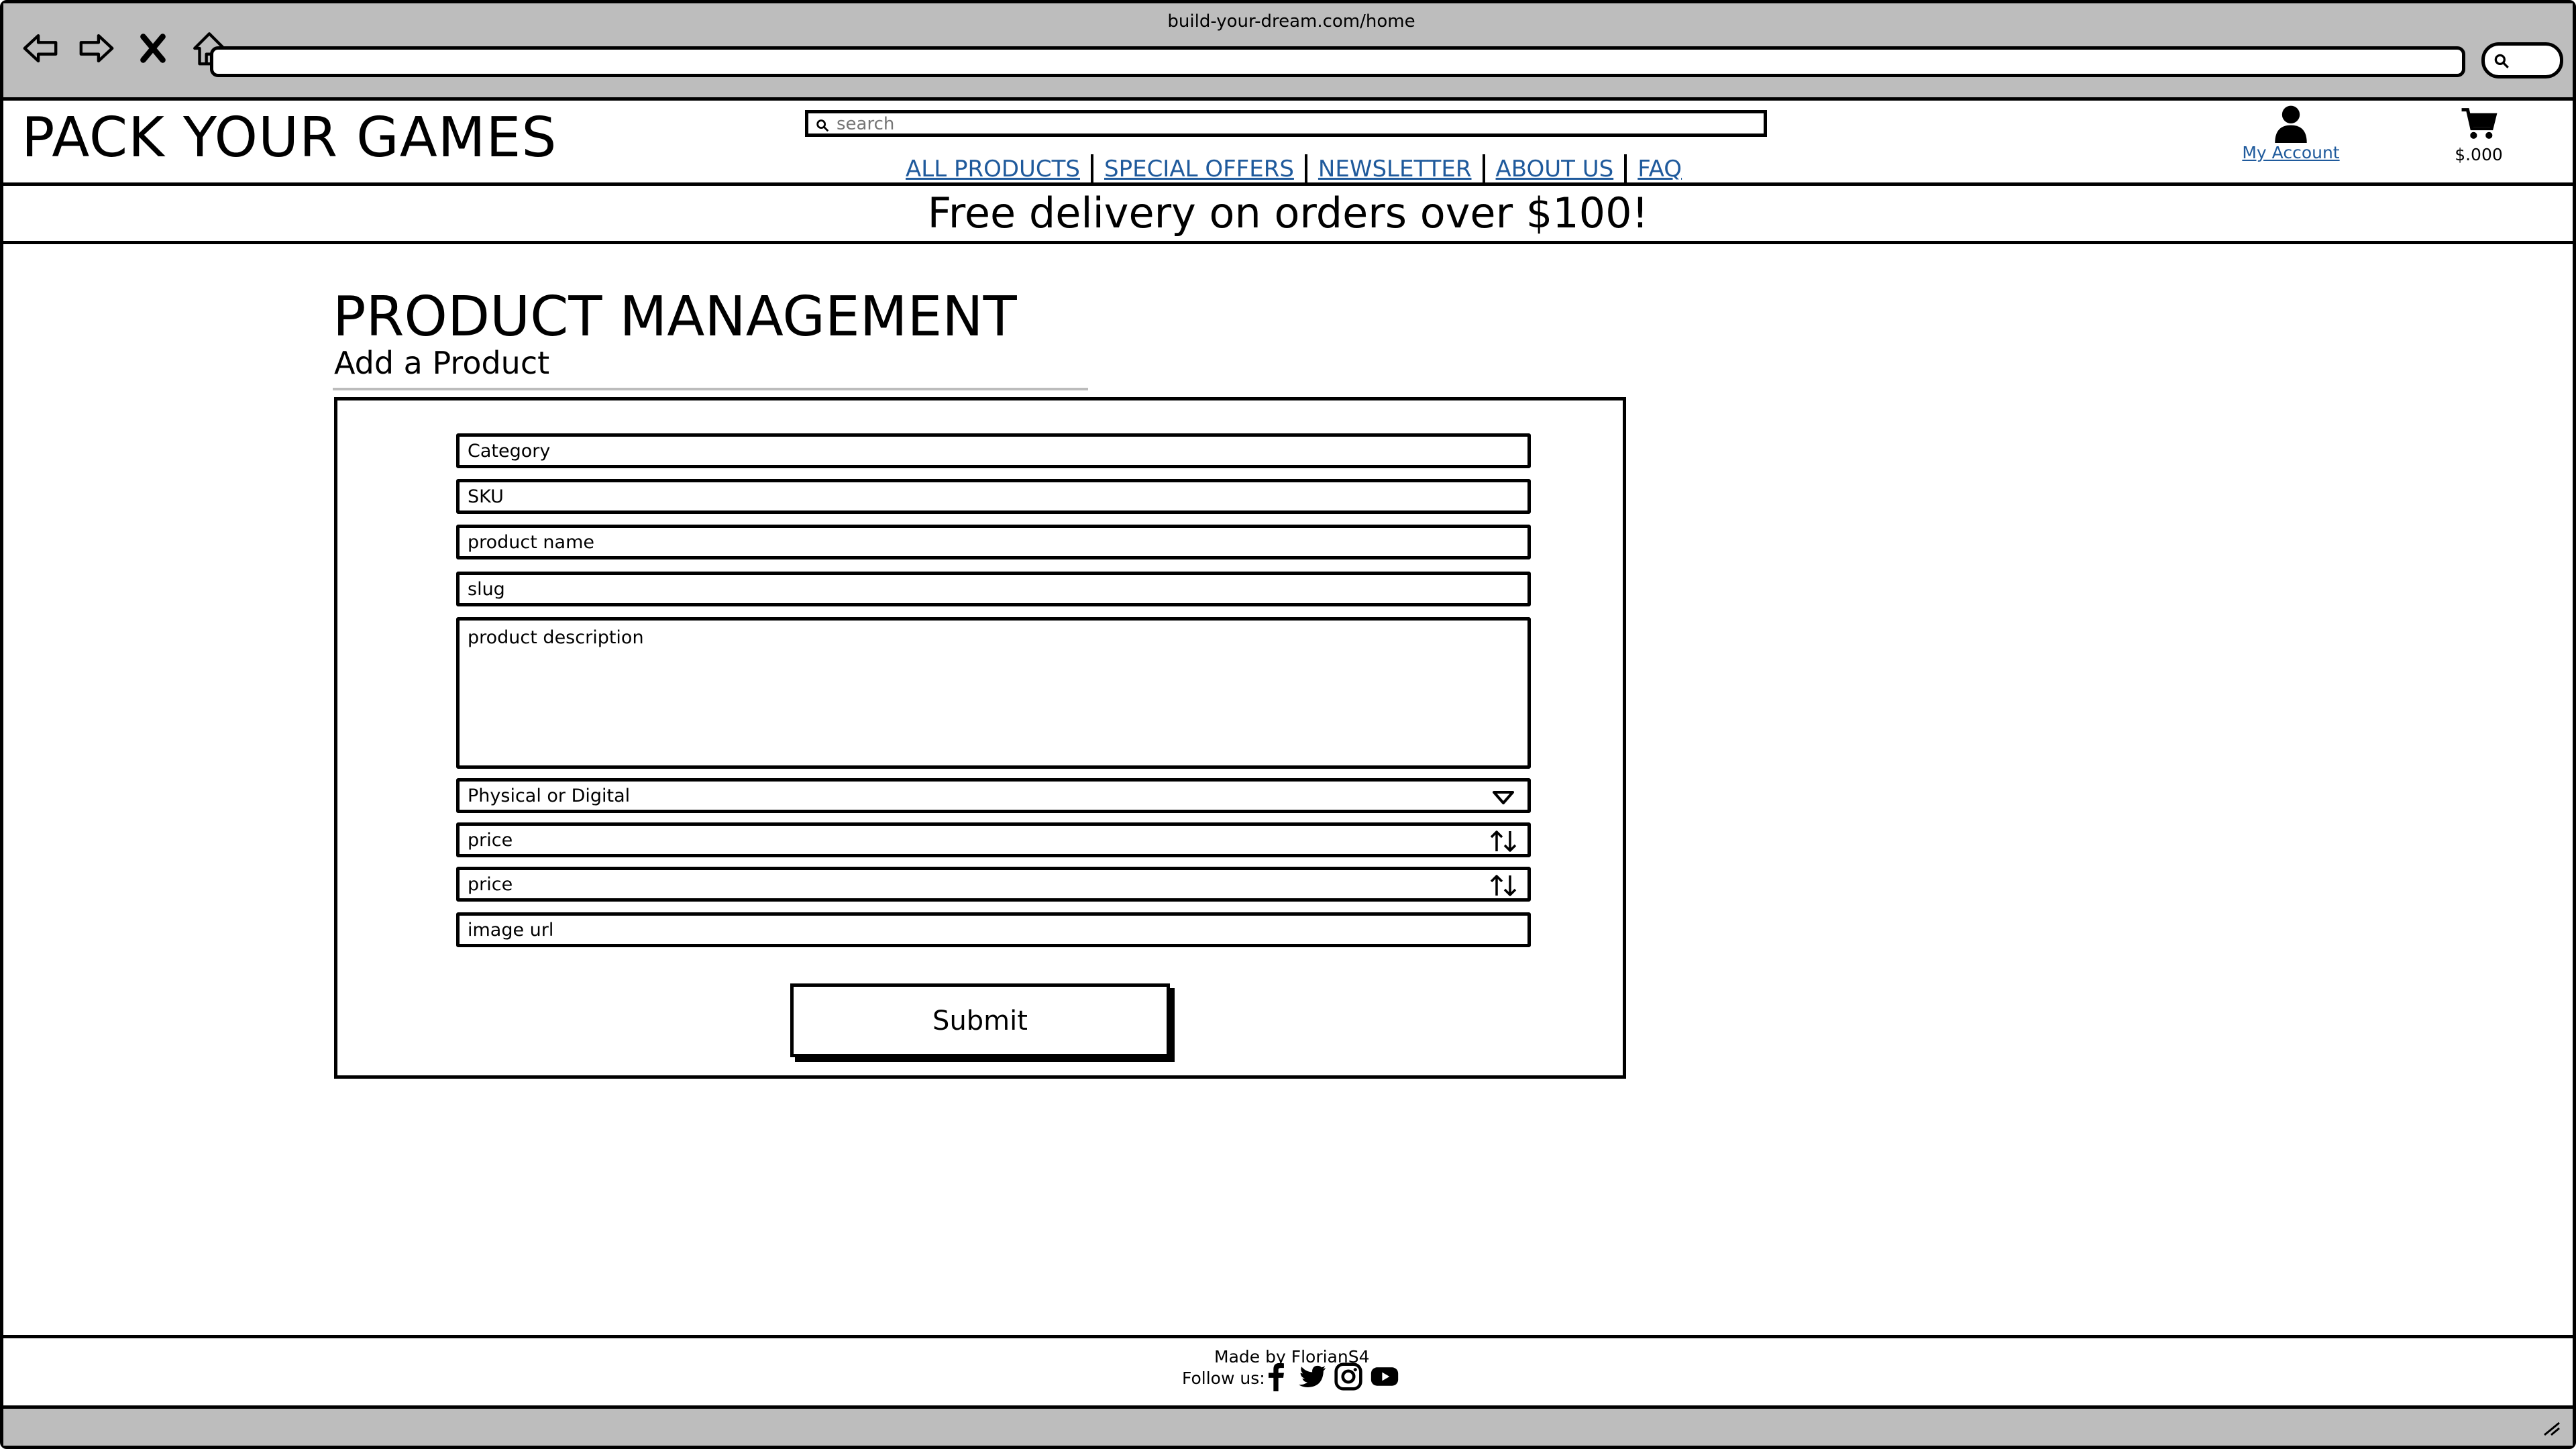  What do you see at coordinates (2522, 60) in the screenshot?
I see `browser-search-box` at bounding box center [2522, 60].